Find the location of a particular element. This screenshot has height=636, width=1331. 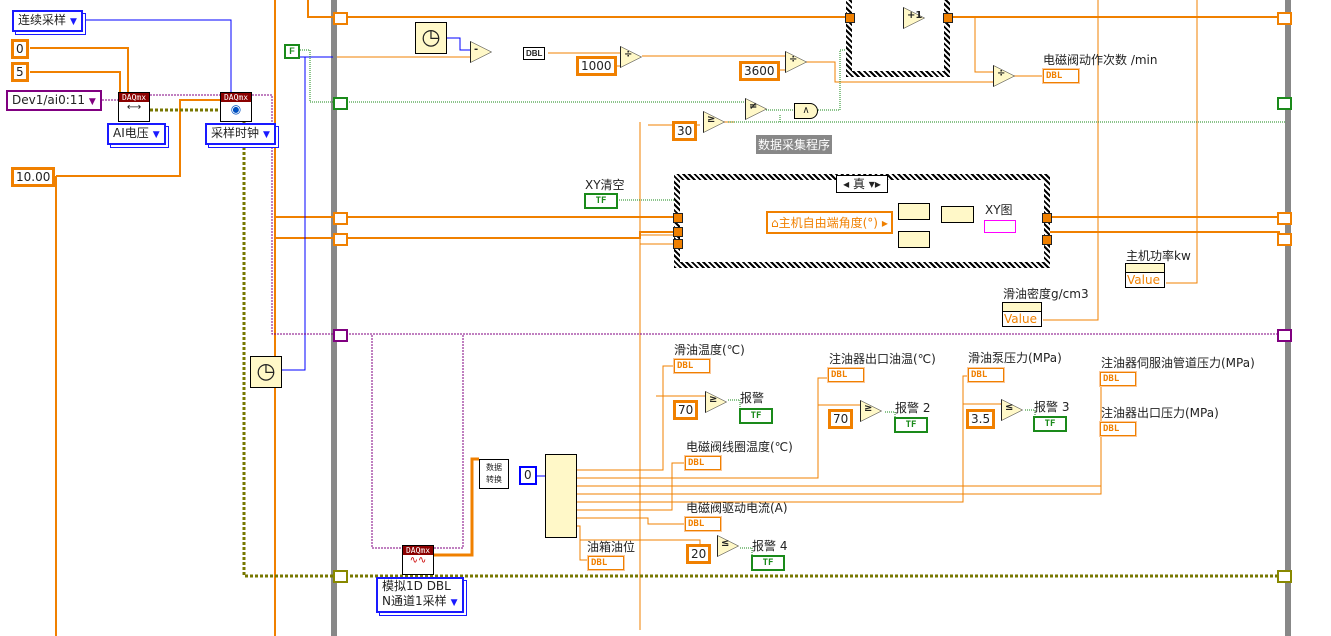

lube-temp-indicator: DBL is located at coordinates (692, 366).